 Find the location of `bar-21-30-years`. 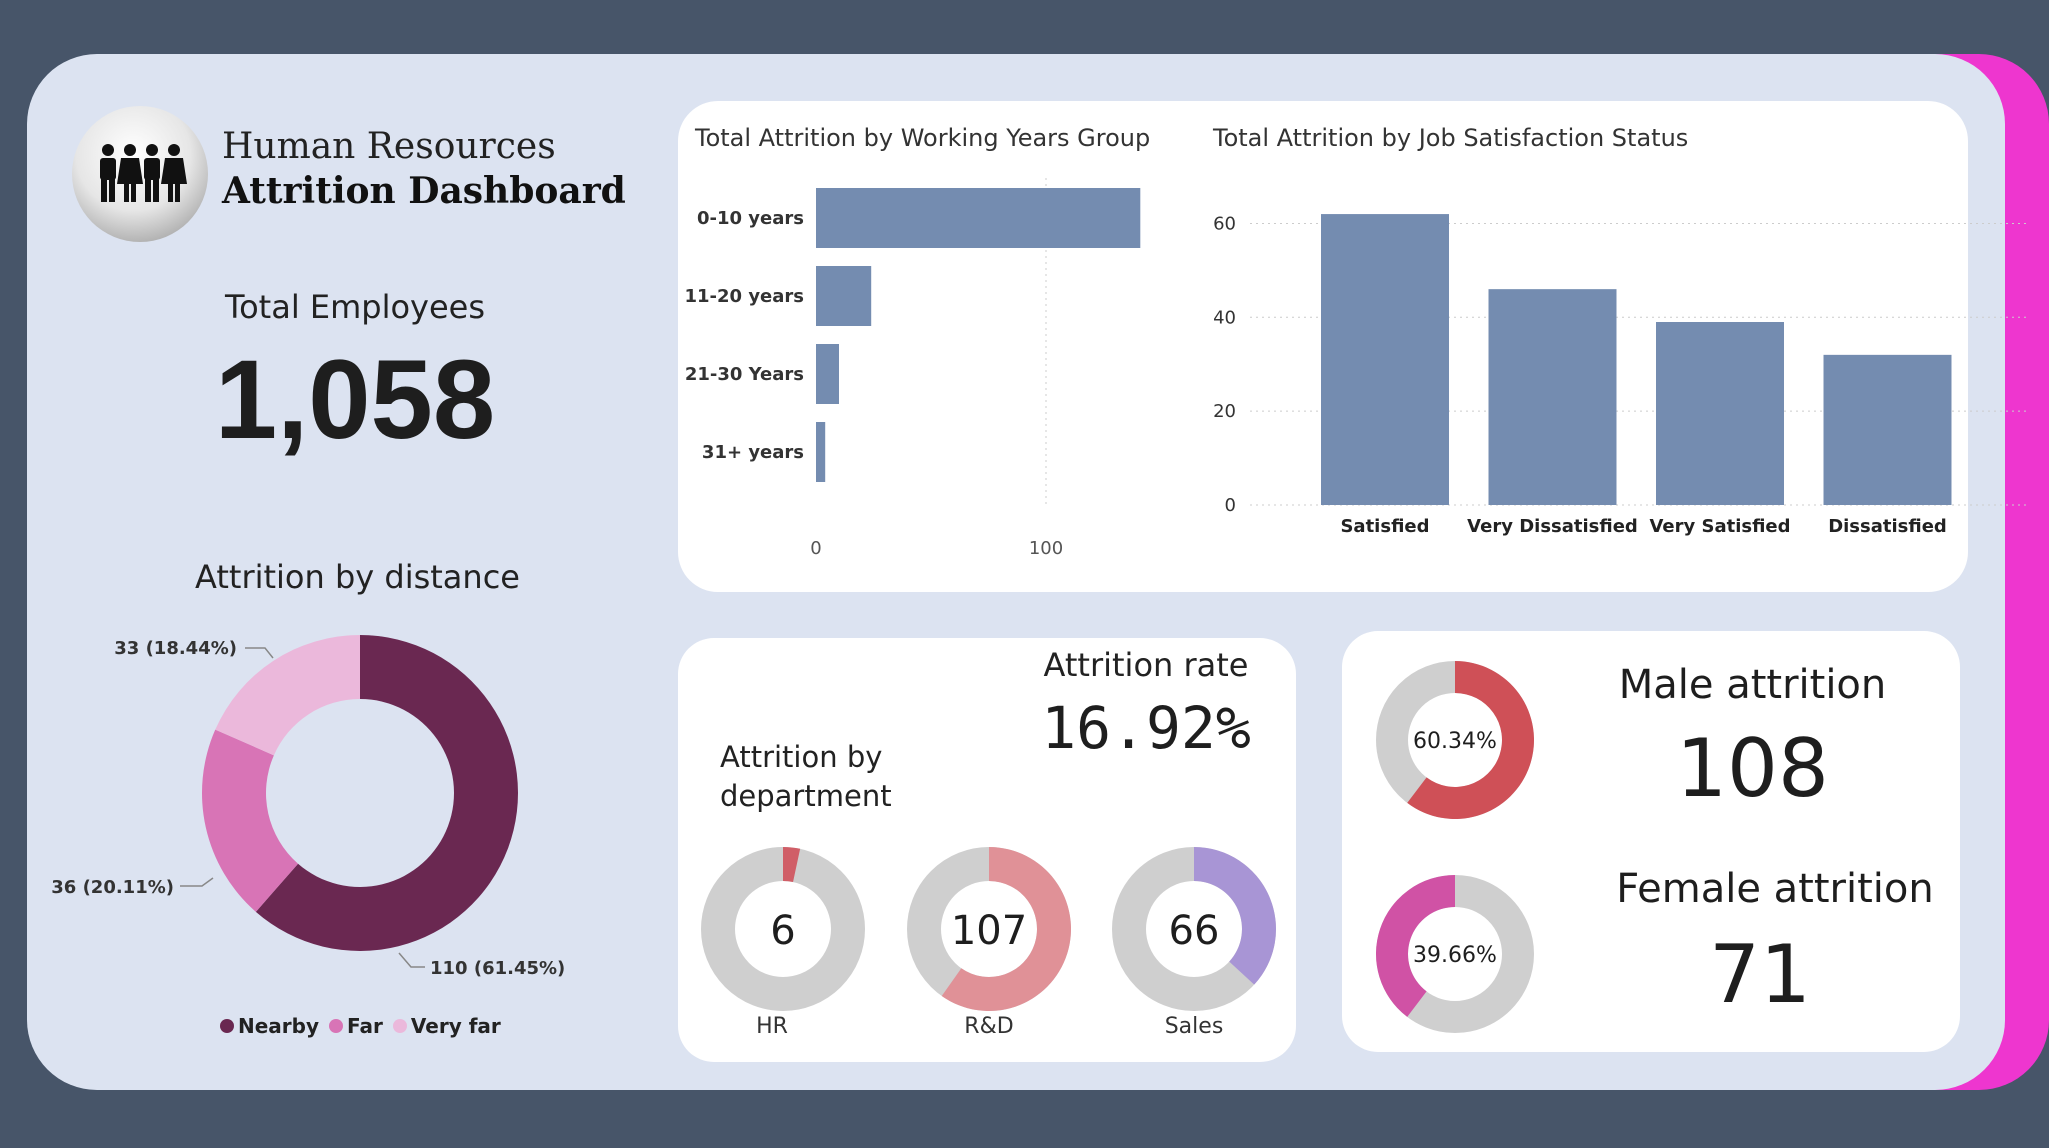

bar-21-30-years is located at coordinates (827, 374).